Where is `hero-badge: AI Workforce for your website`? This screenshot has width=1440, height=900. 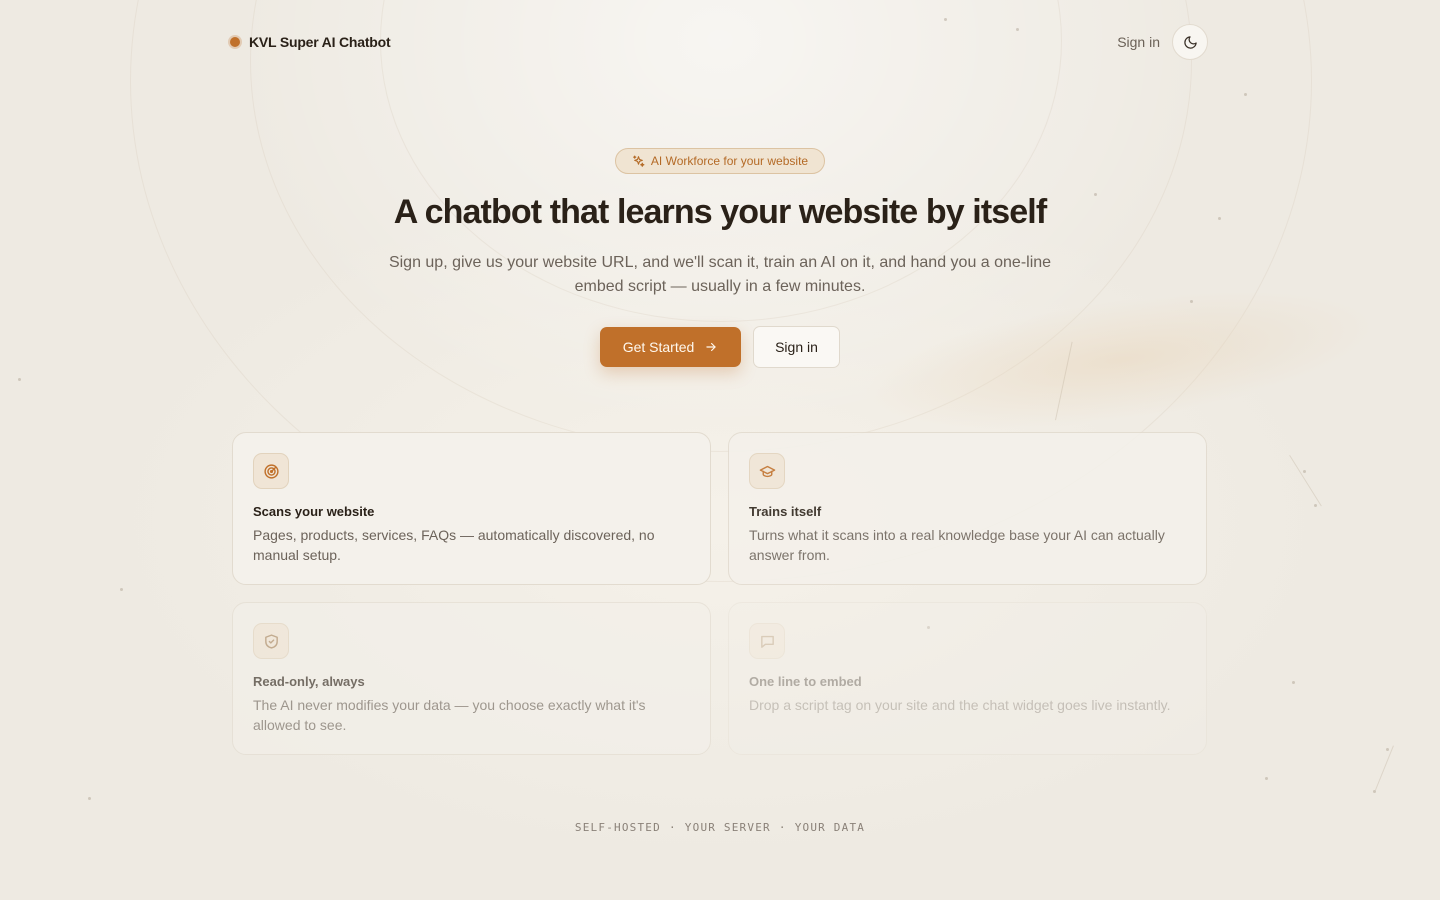 hero-badge: AI Workforce for your website is located at coordinates (720, 161).